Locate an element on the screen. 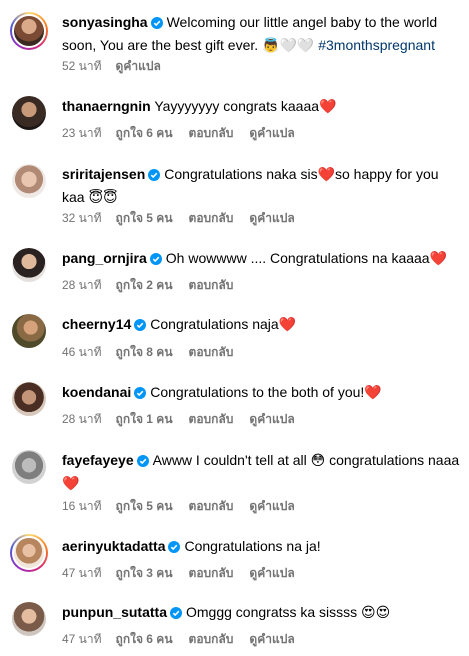 The image size is (469, 656). comment-time: 46 นาที is located at coordinates (82, 352).